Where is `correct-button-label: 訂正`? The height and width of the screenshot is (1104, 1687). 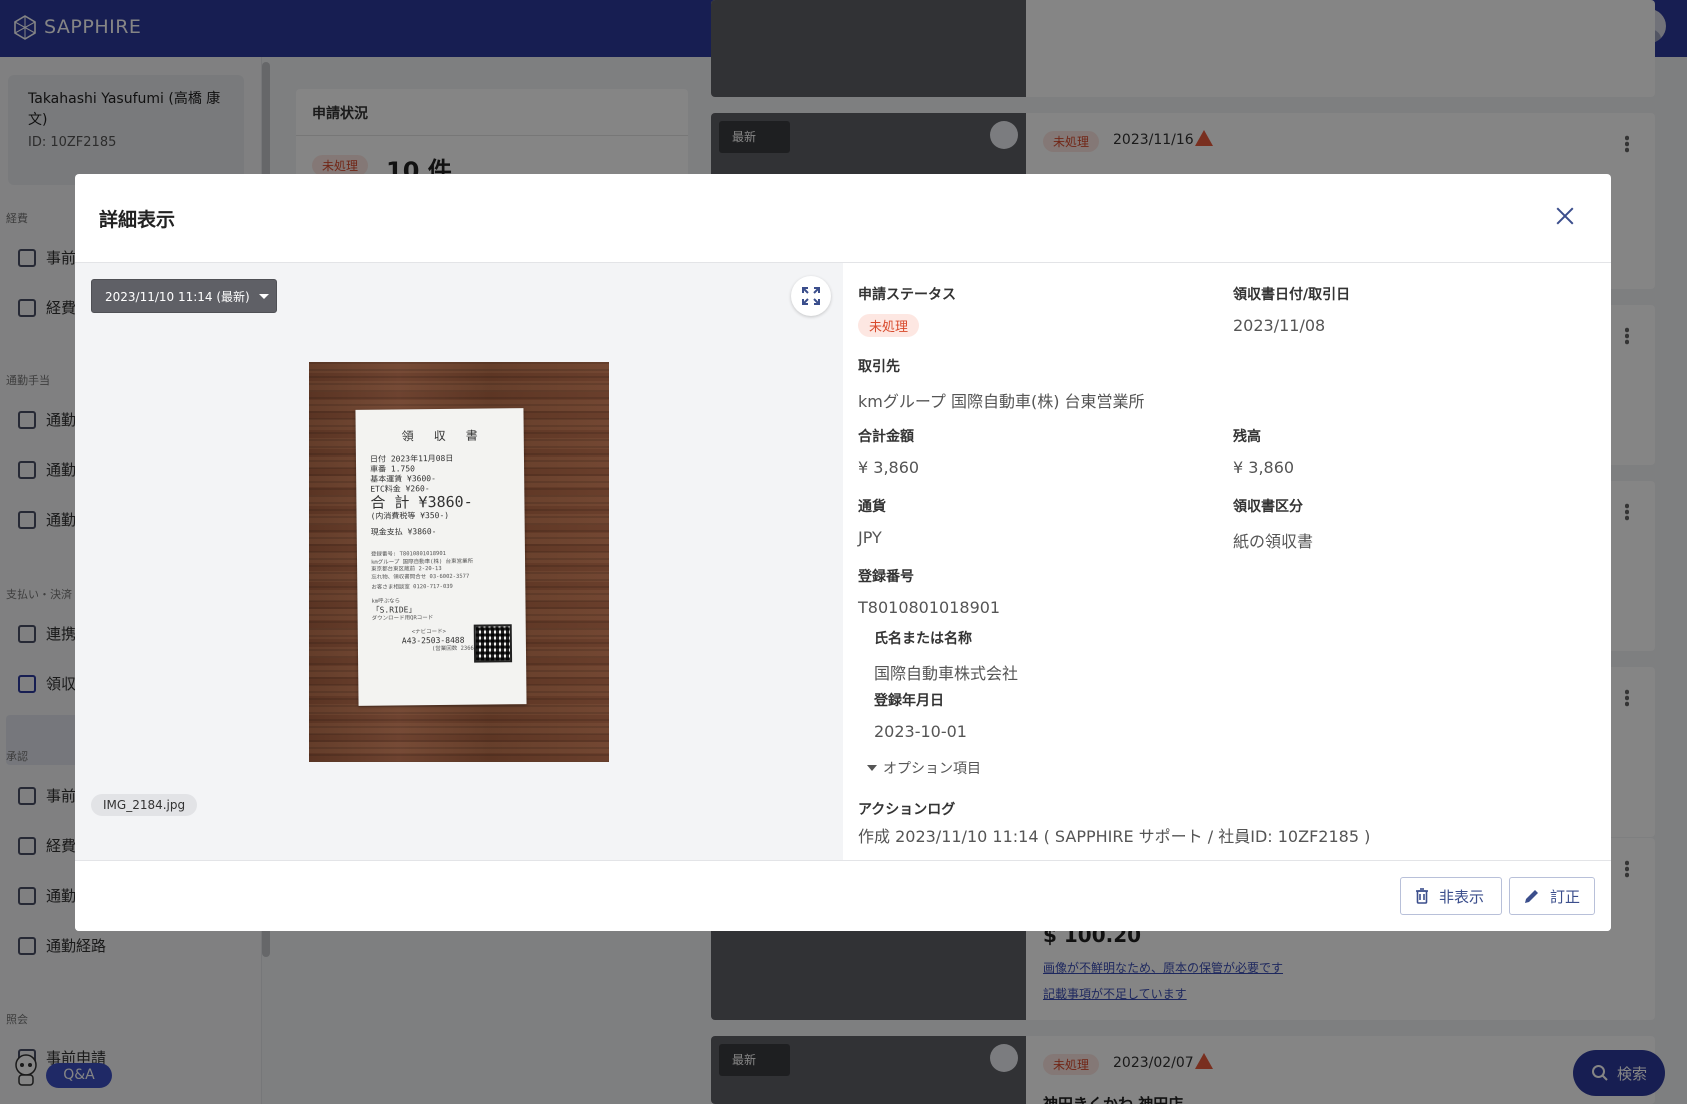
correct-button-label: 訂正 is located at coordinates (1565, 896).